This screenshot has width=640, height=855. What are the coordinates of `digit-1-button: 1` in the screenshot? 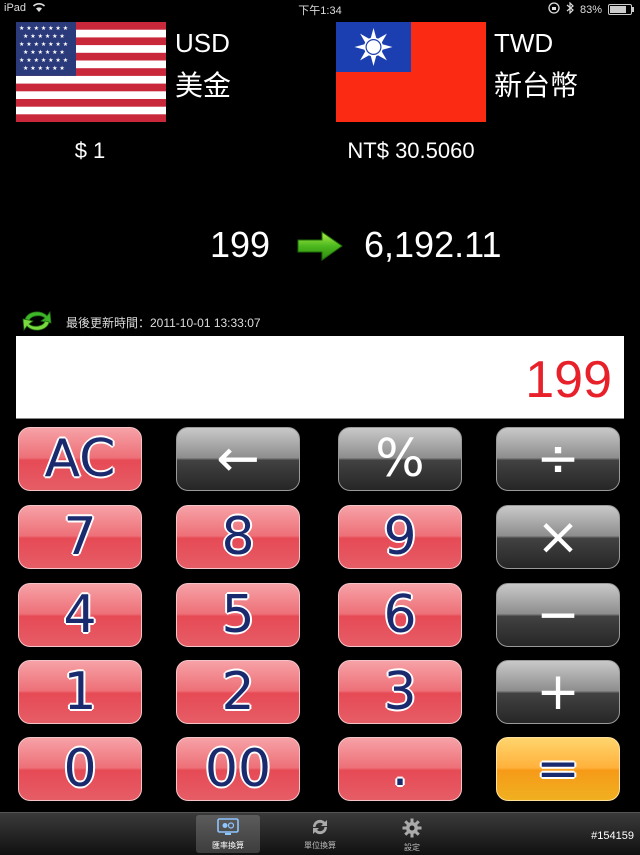 It's located at (80, 692).